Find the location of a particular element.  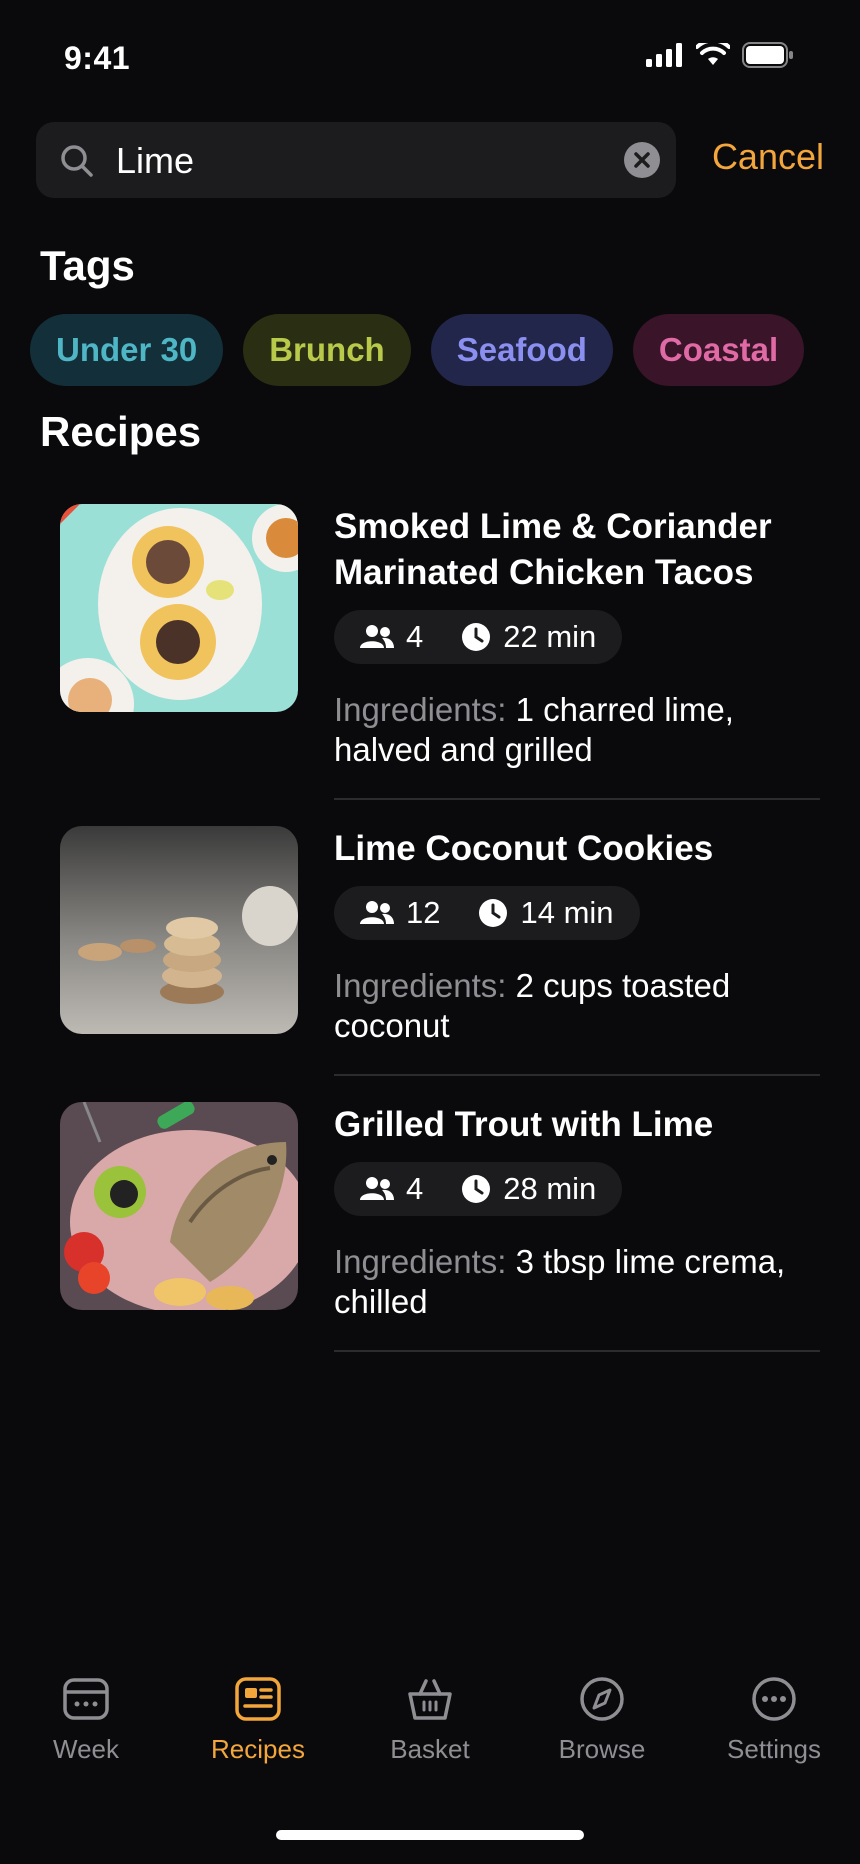

tags-heading: Tags is located at coordinates (87, 265).